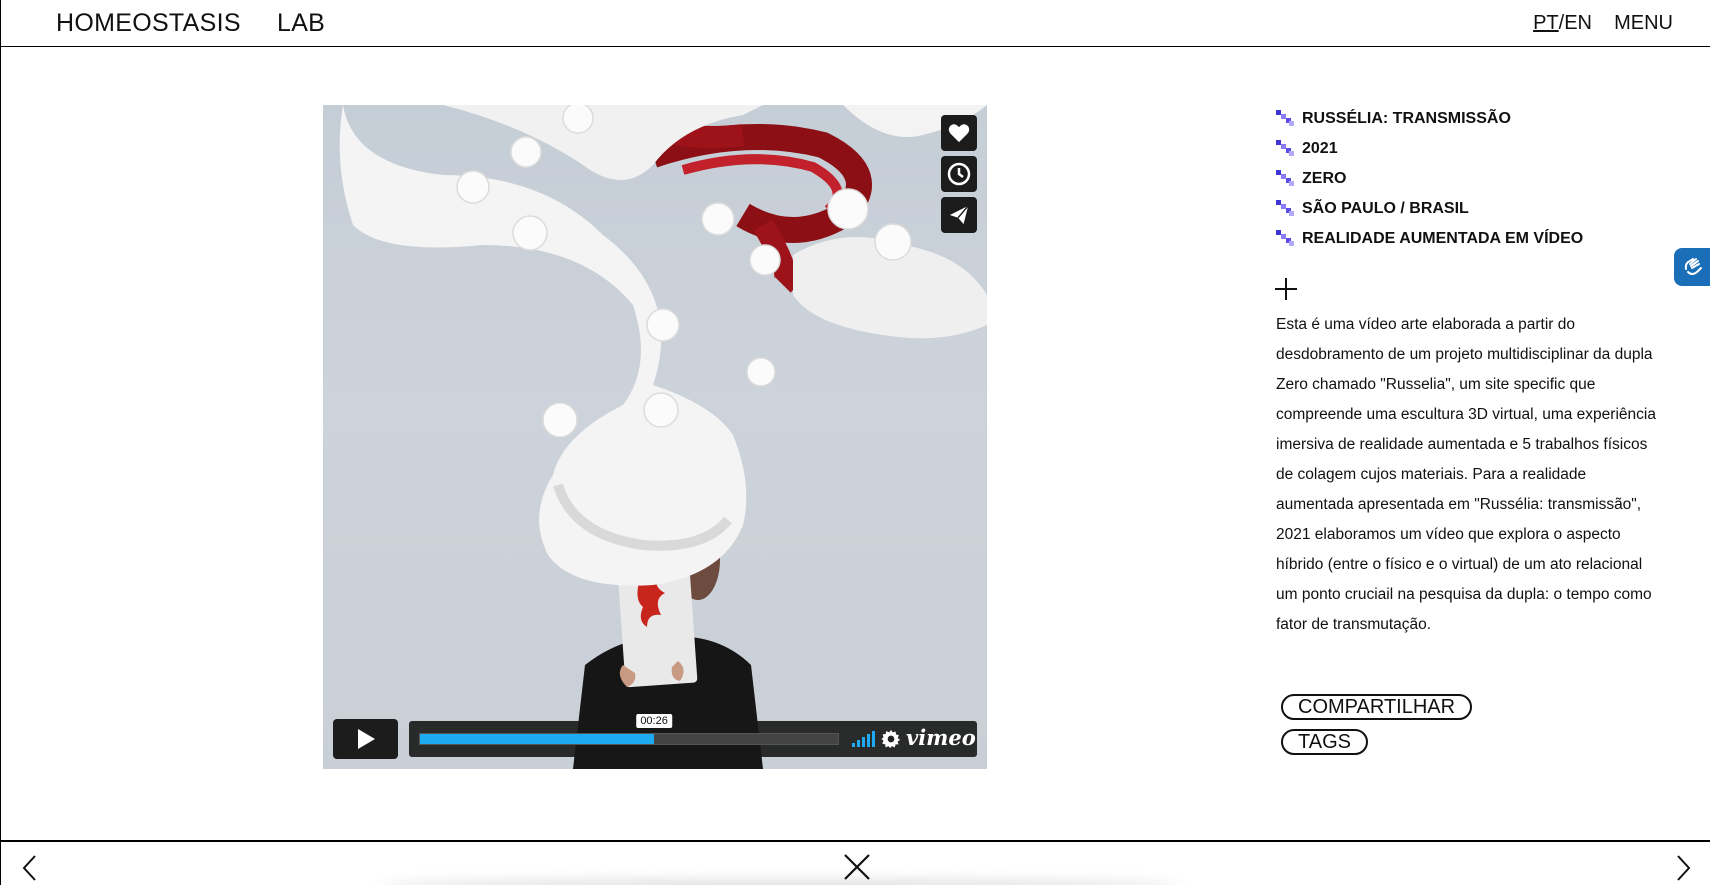 The image size is (1710, 885). I want to click on share-video-button, so click(959, 215).